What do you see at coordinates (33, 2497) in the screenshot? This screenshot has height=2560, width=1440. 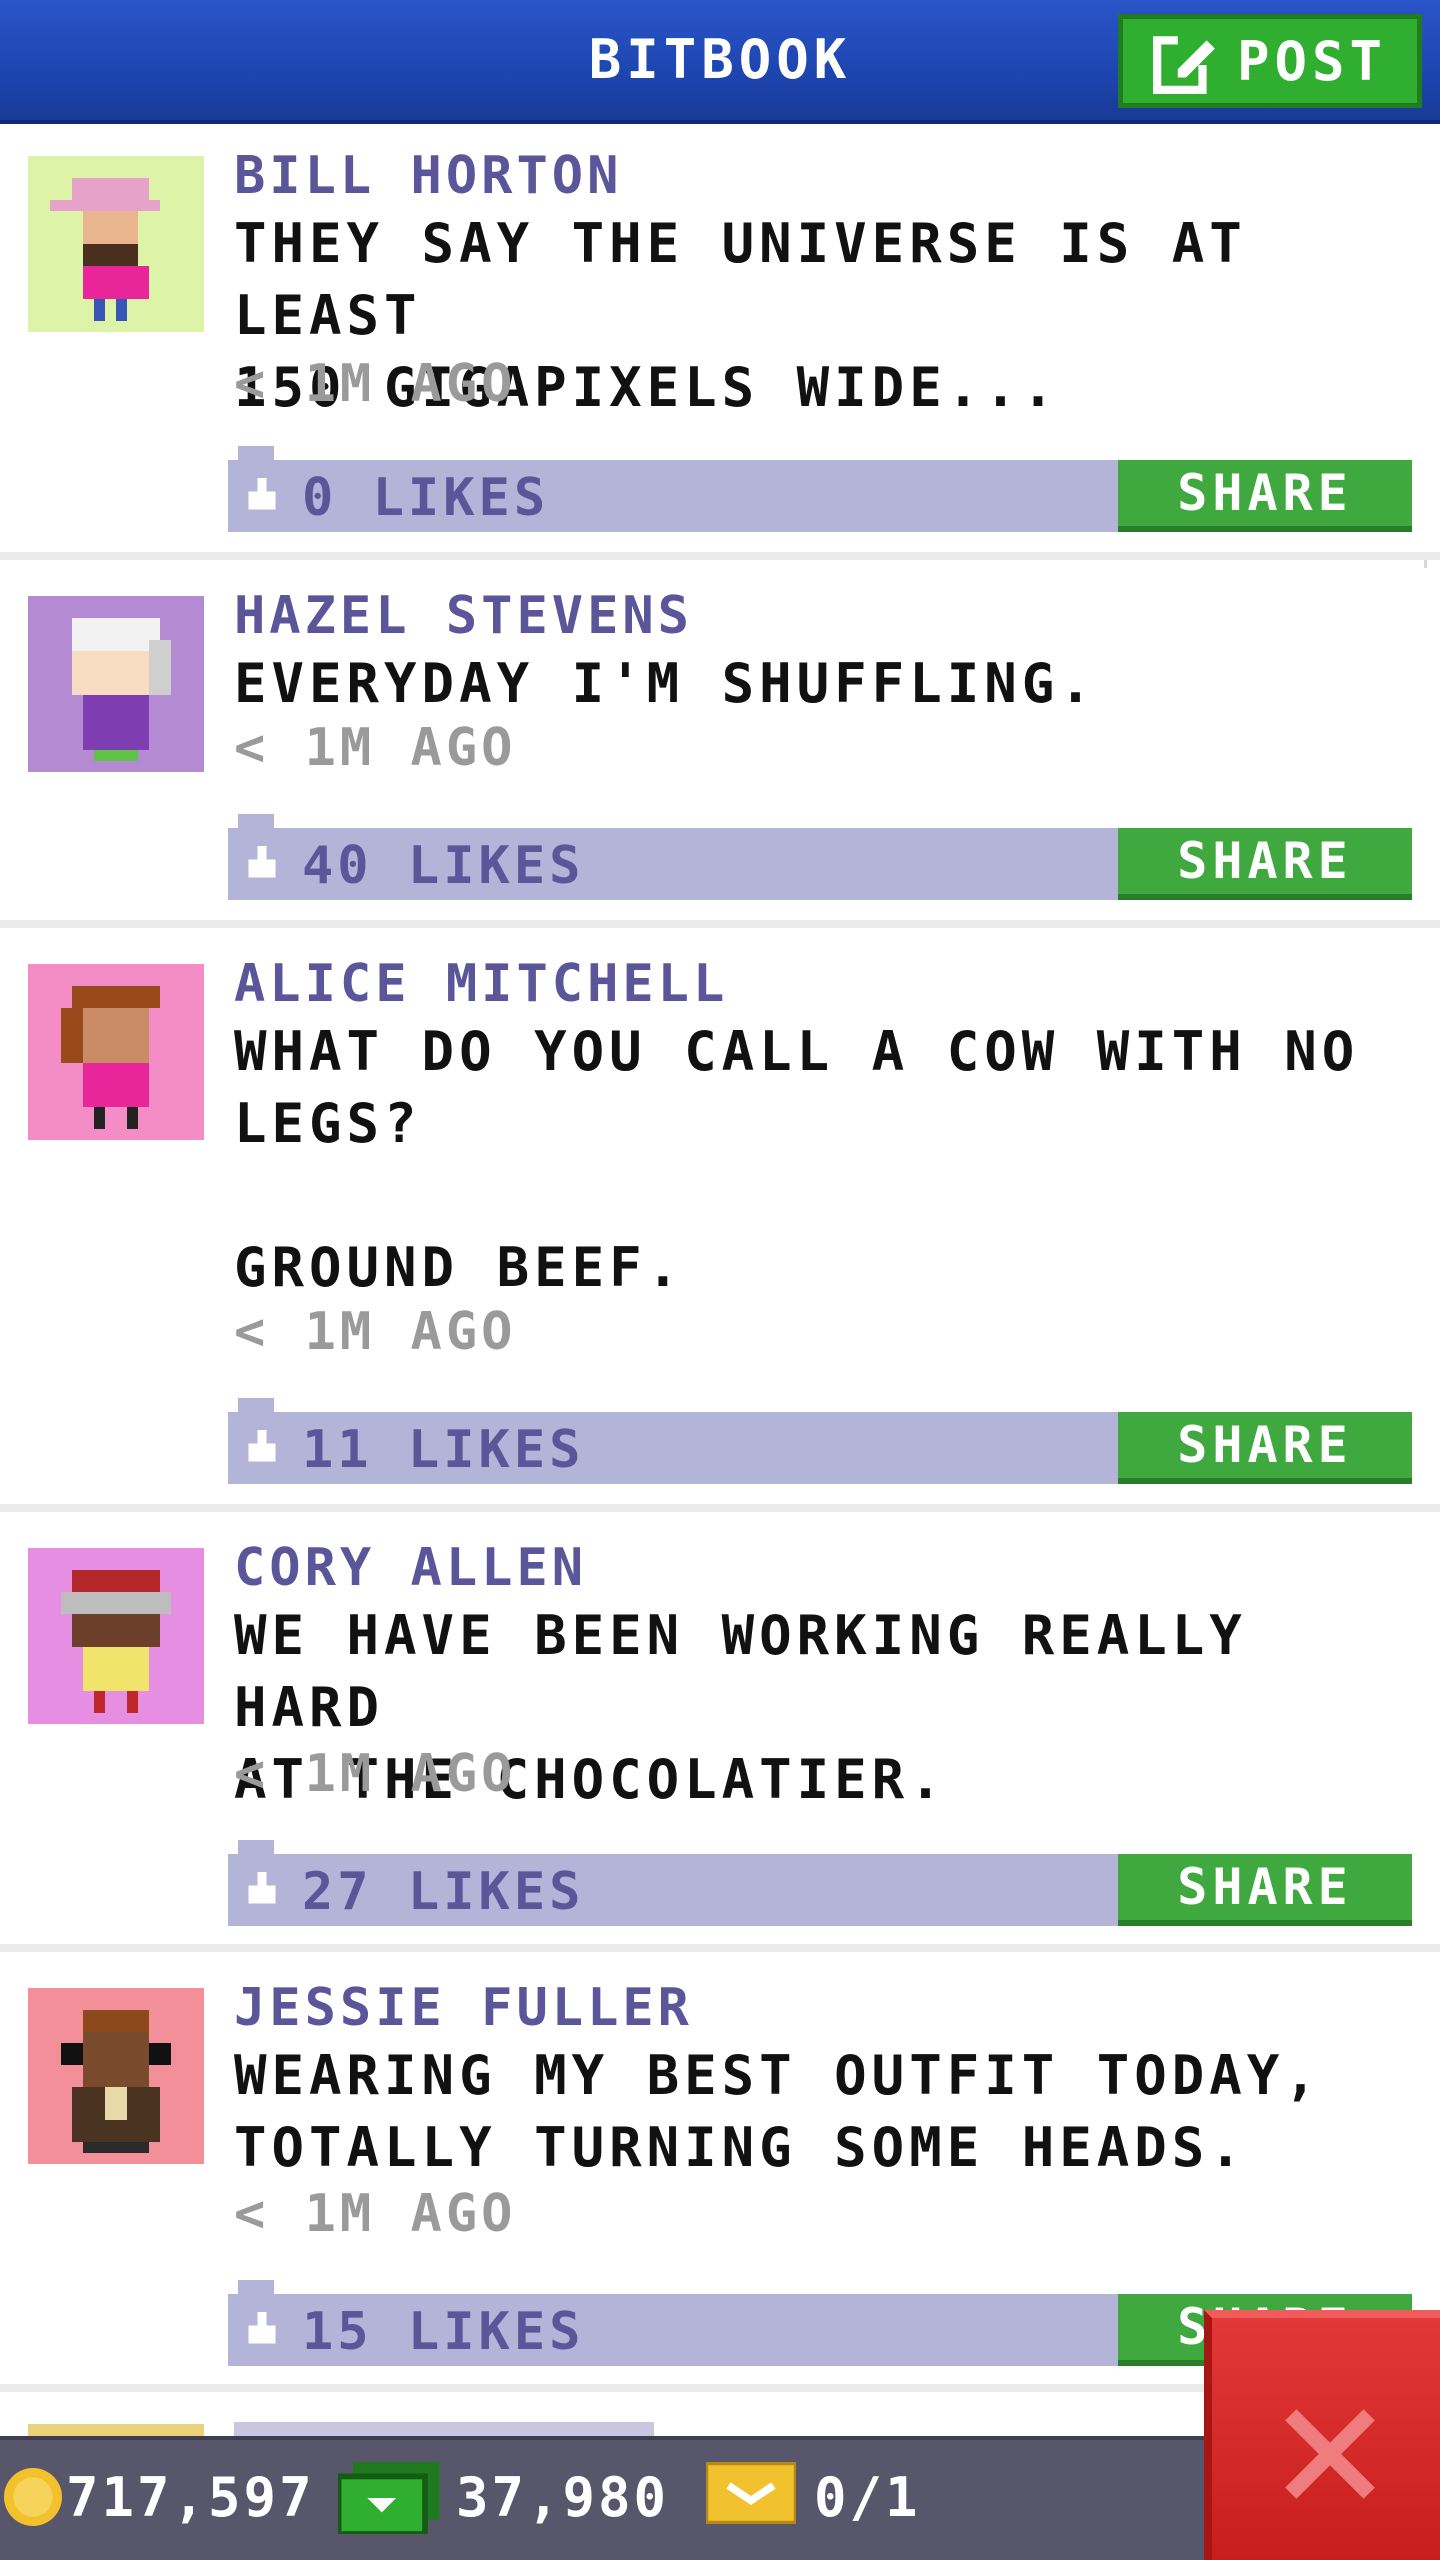 I see `coin-icon` at bounding box center [33, 2497].